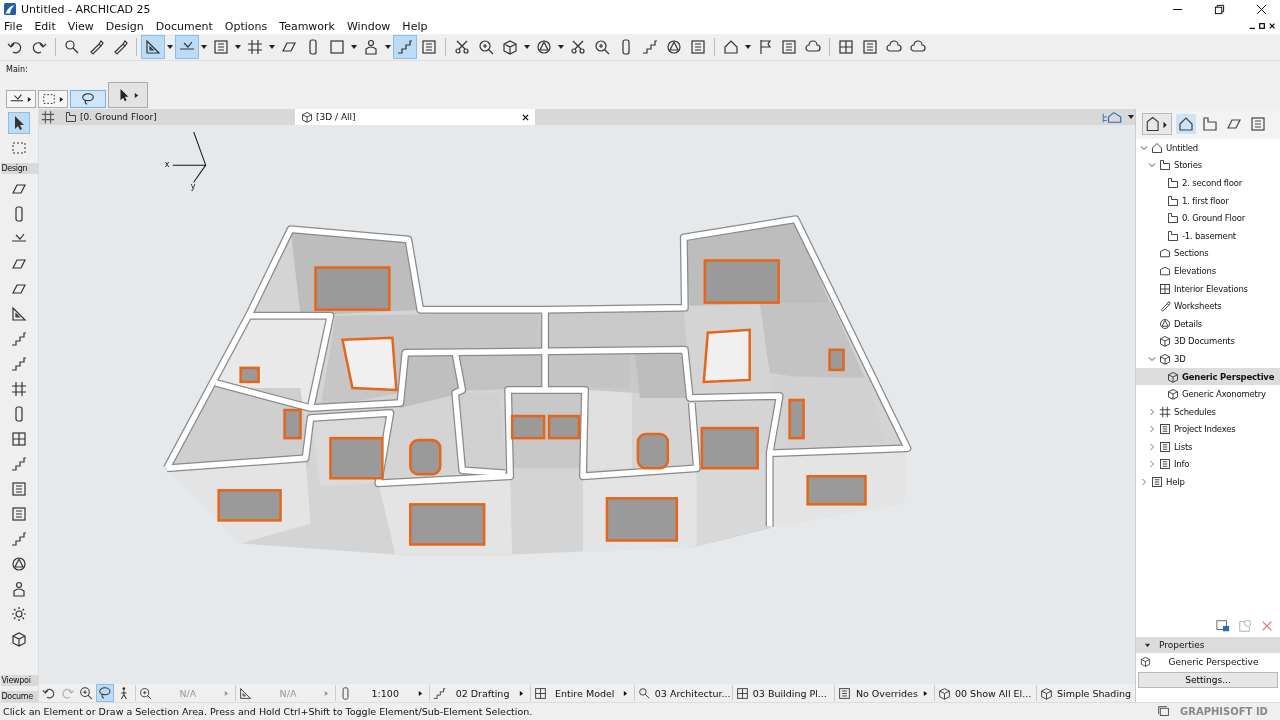 Image resolution: width=1280 pixels, height=720 pixels. What do you see at coordinates (580, 693) in the screenshot?
I see `view-setting-dropdown: Entire Model` at bounding box center [580, 693].